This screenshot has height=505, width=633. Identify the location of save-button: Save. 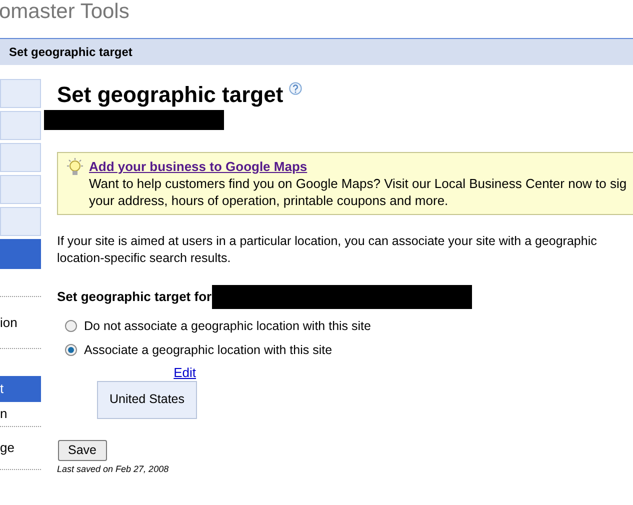
(82, 450).